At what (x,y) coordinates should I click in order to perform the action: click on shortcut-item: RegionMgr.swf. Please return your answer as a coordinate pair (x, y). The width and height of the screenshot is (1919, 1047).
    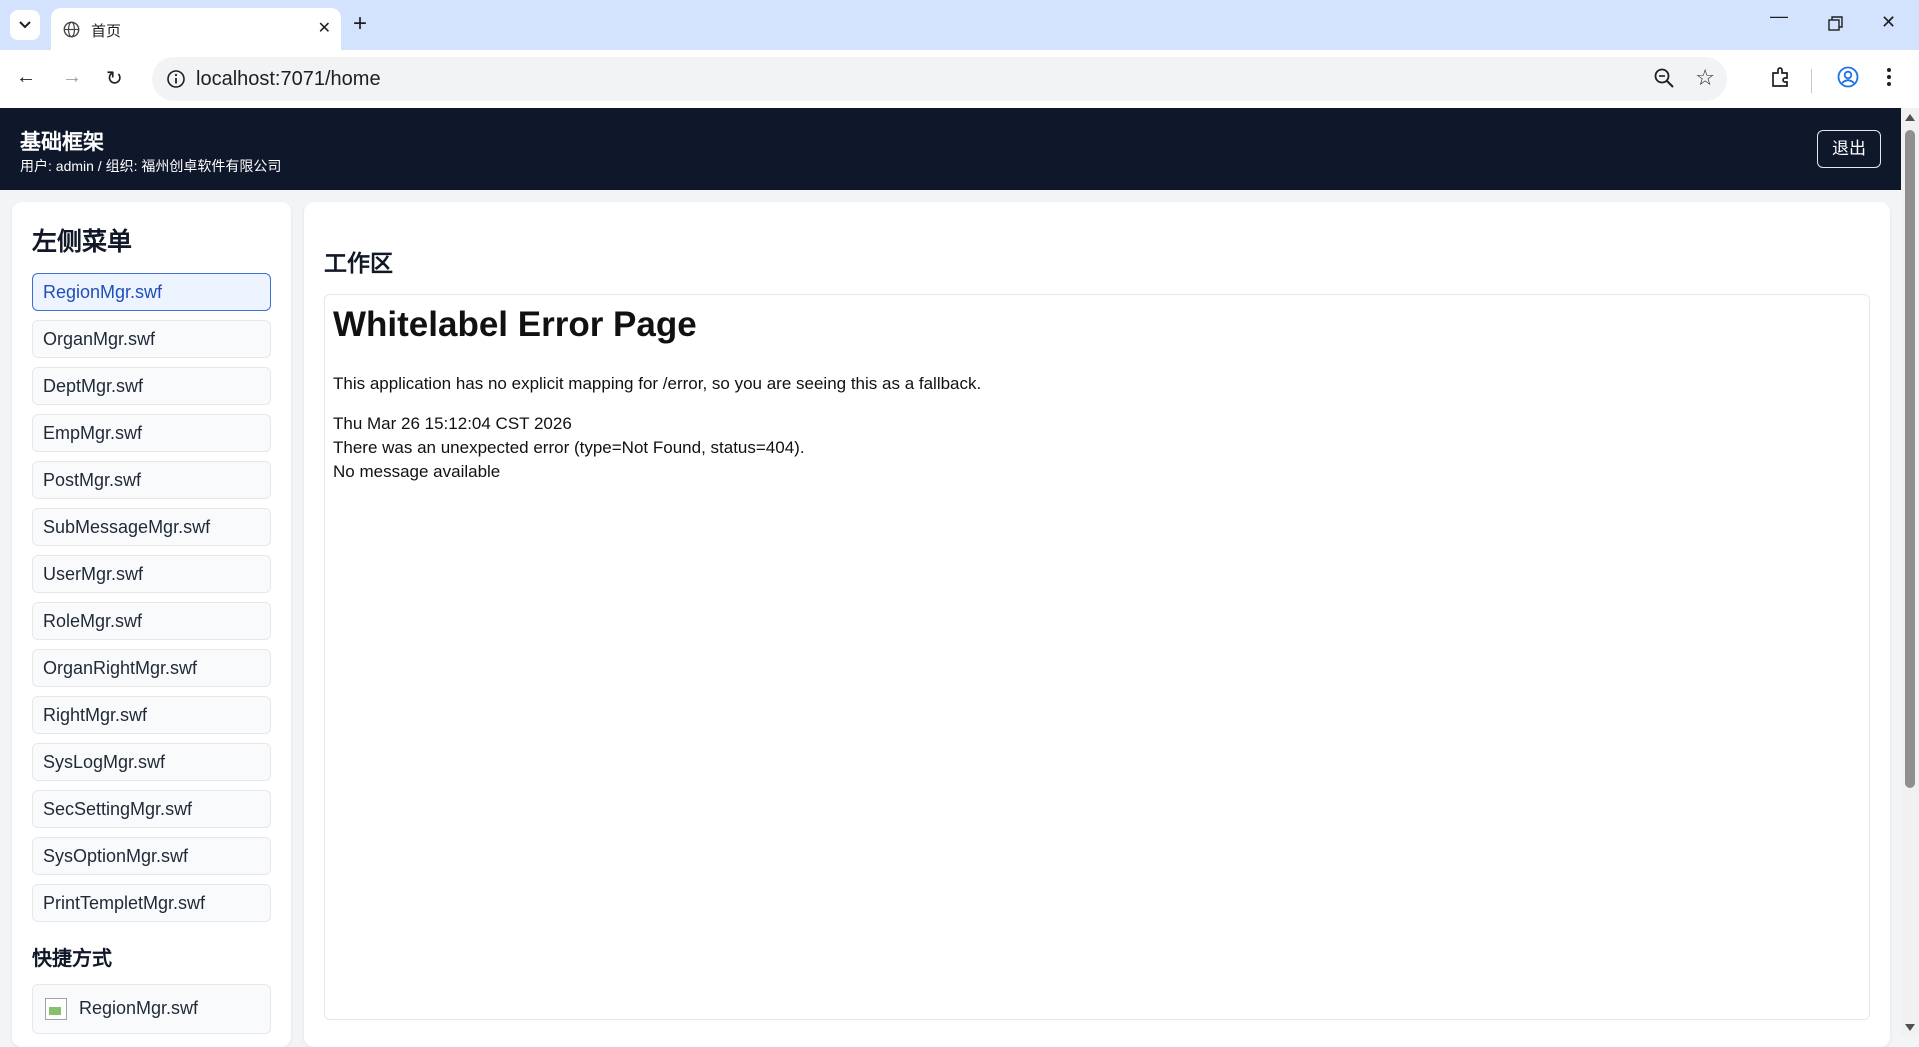
    Looking at the image, I should click on (151, 1009).